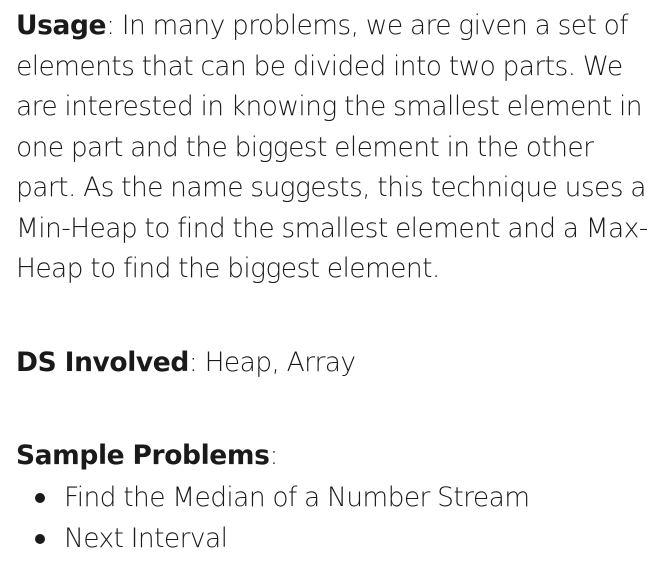 Image resolution: width=656 pixels, height=572 pixels. I want to click on list-item: Next Interval, so click(333, 538).